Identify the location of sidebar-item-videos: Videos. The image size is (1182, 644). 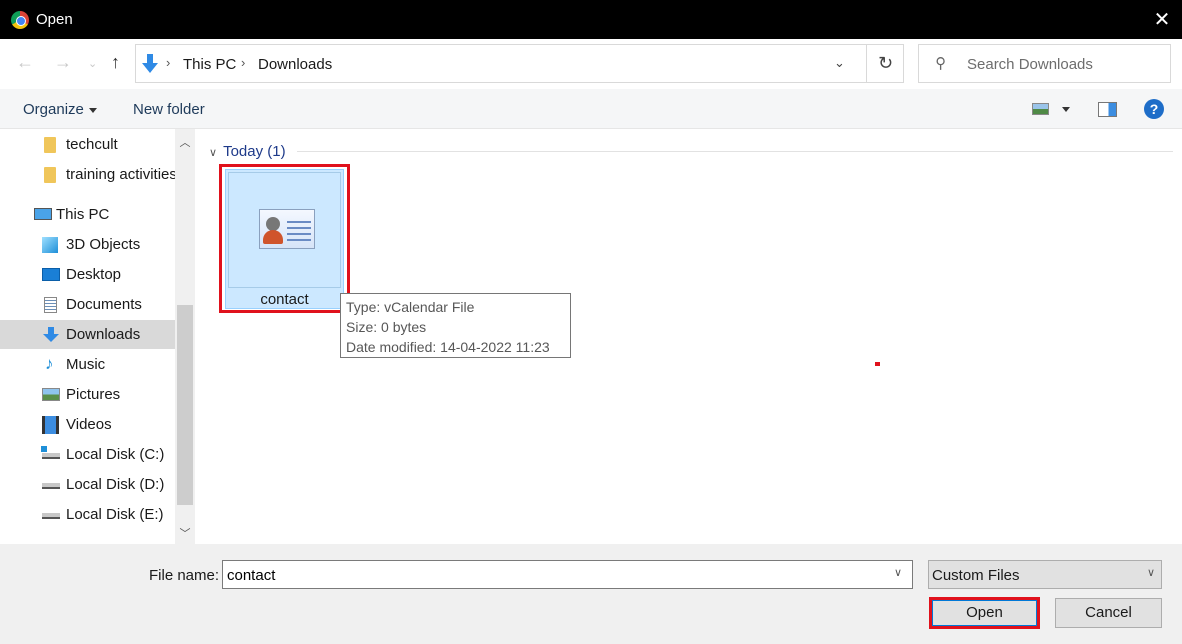
(87, 424).